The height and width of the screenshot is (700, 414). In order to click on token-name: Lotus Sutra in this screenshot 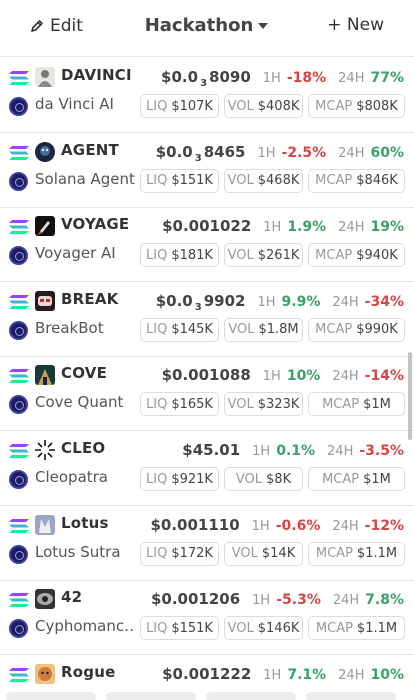, I will do `click(78, 551)`.